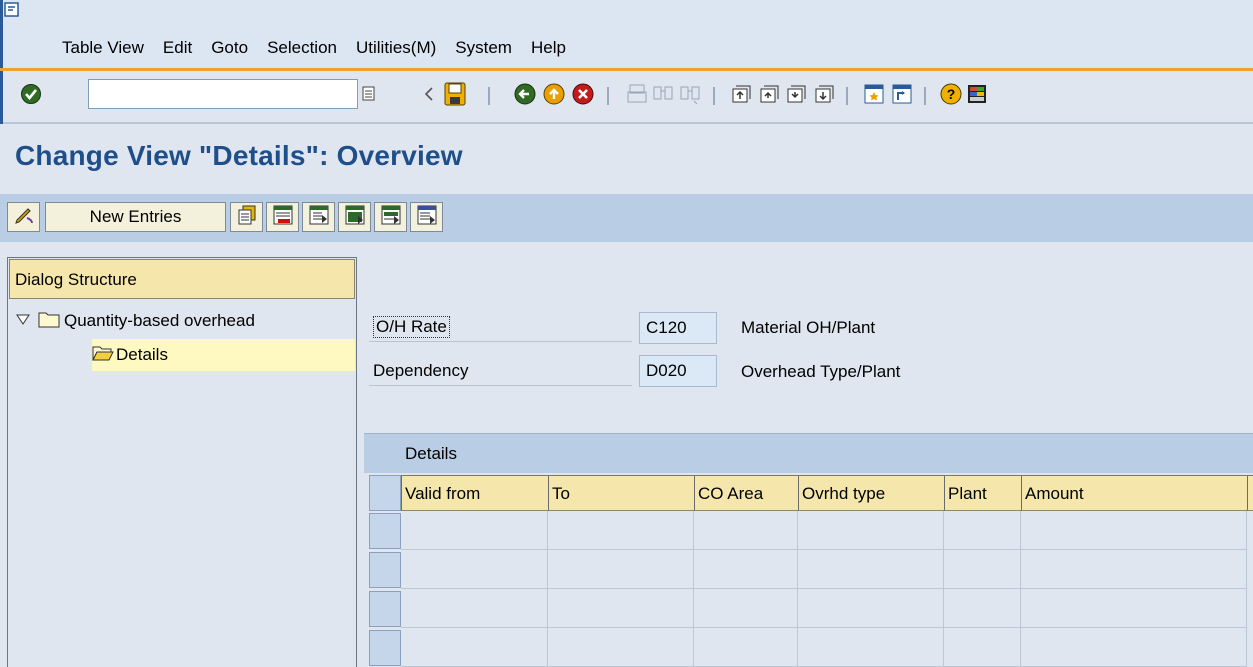  What do you see at coordinates (31, 94) in the screenshot?
I see `enter-check-icon` at bounding box center [31, 94].